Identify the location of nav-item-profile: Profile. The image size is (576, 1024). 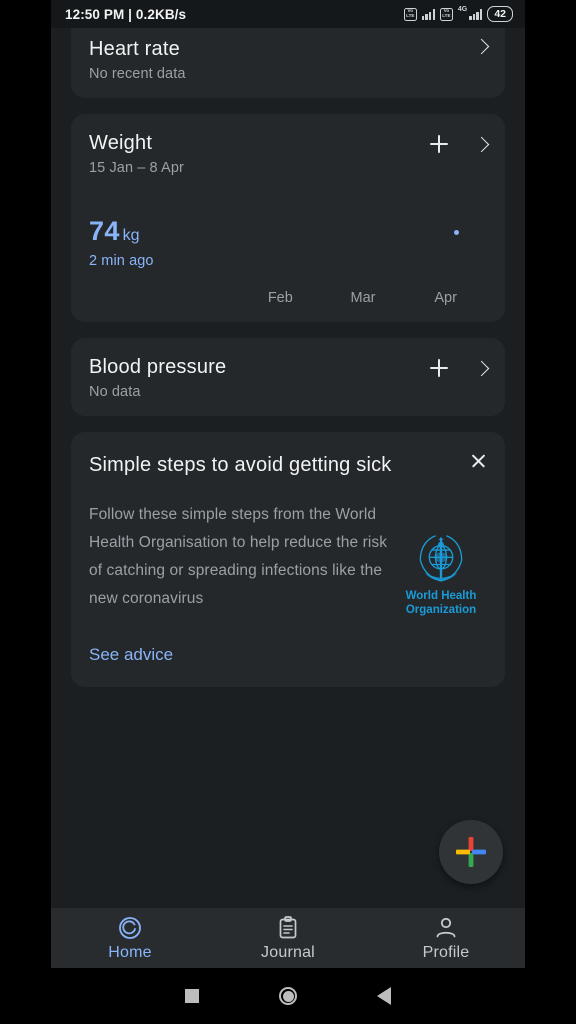
(446, 938).